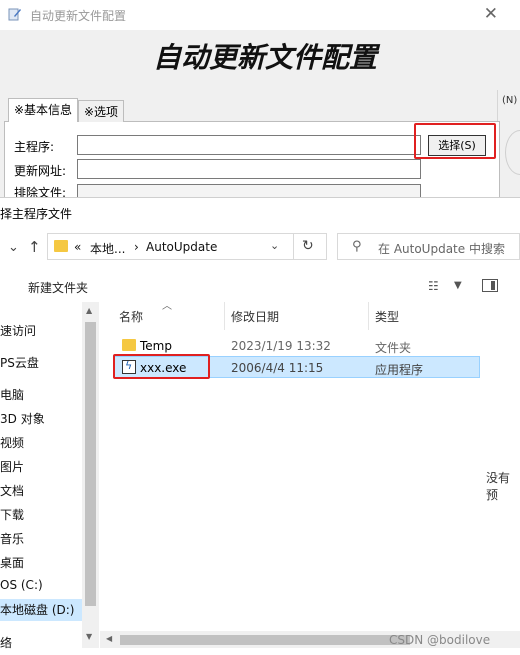  I want to click on scroll-up-icon: ▲, so click(89, 310).